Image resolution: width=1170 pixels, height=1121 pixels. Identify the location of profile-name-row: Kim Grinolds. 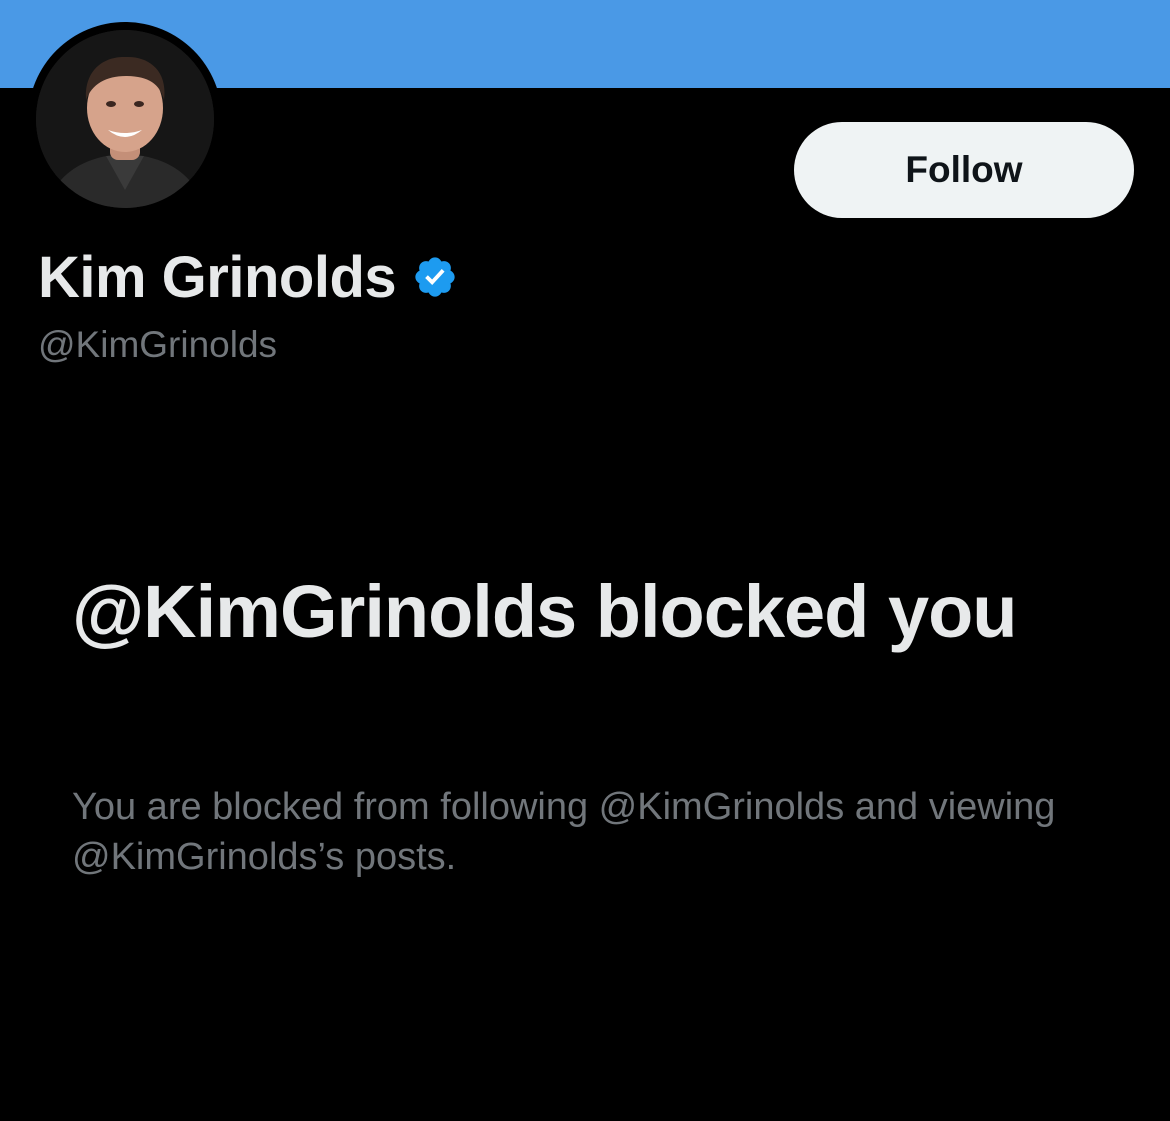
(248, 277).